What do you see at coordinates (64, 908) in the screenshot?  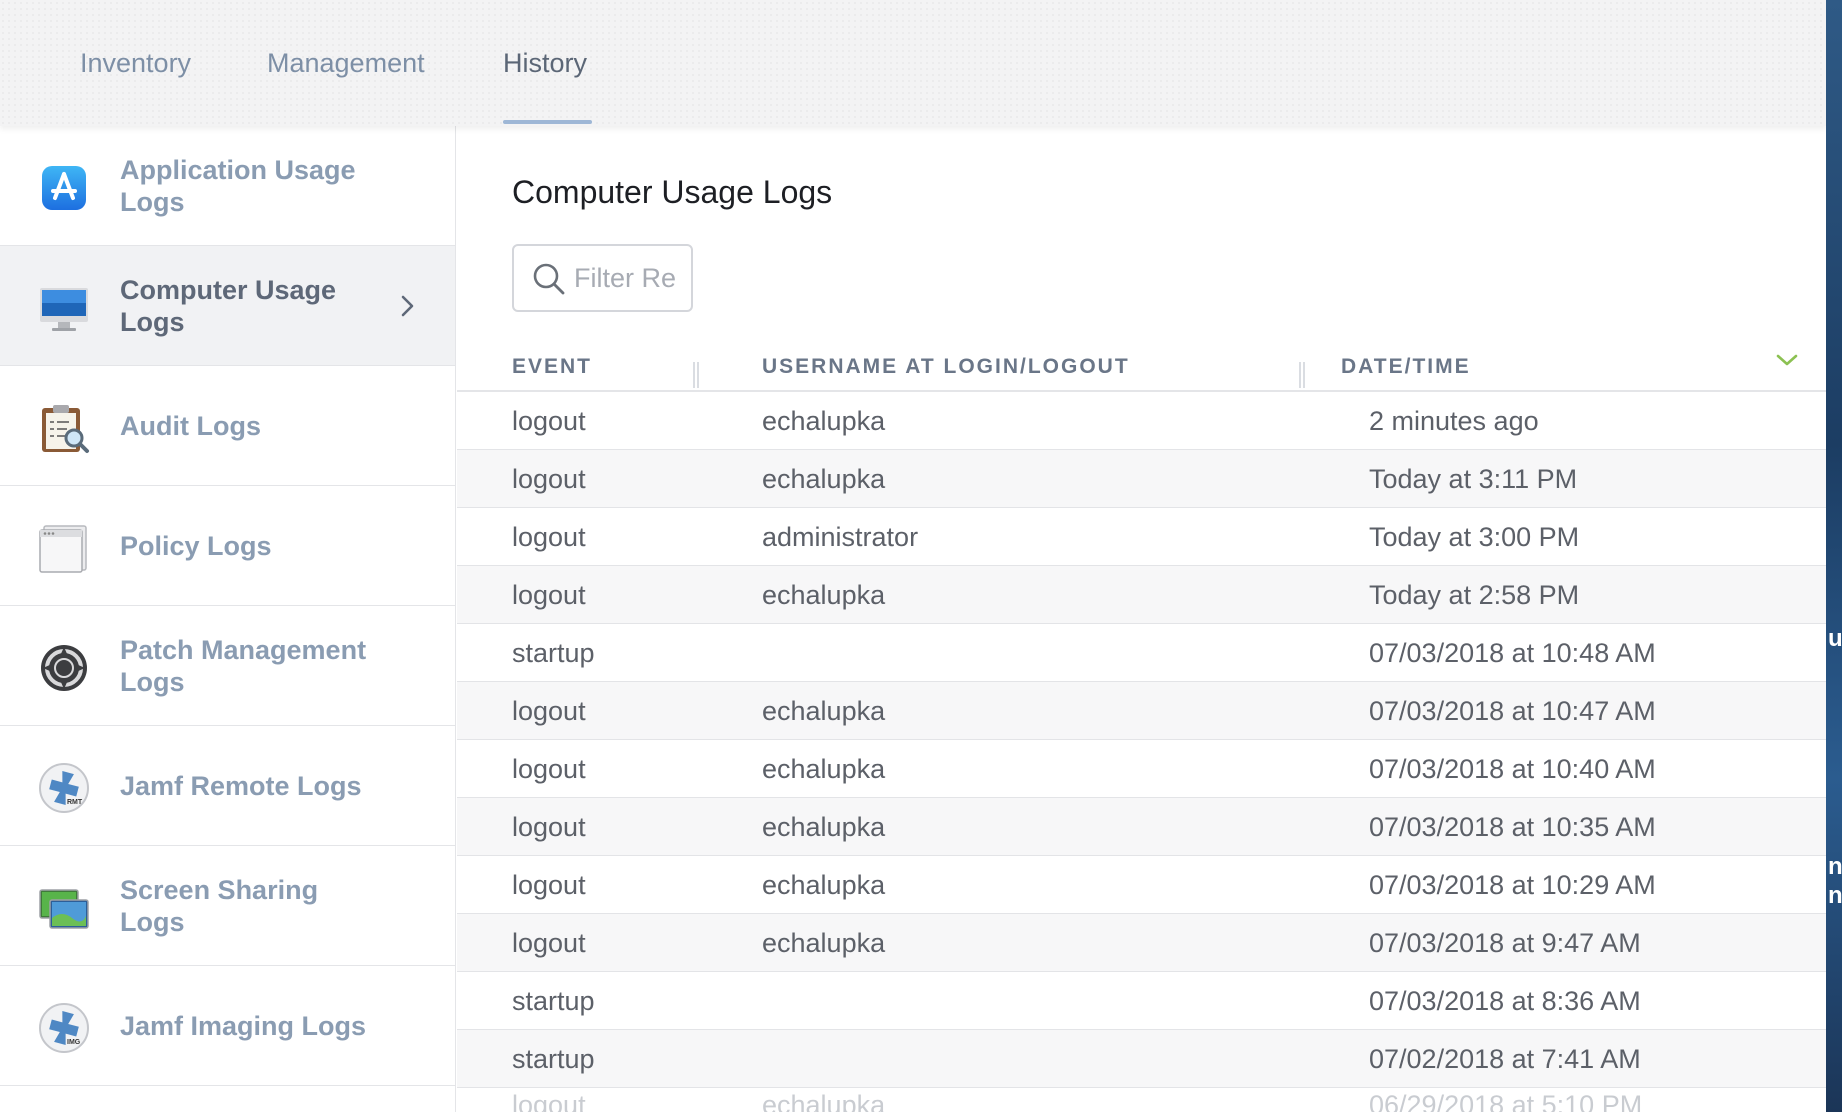 I see `screen-sharing-icon` at bounding box center [64, 908].